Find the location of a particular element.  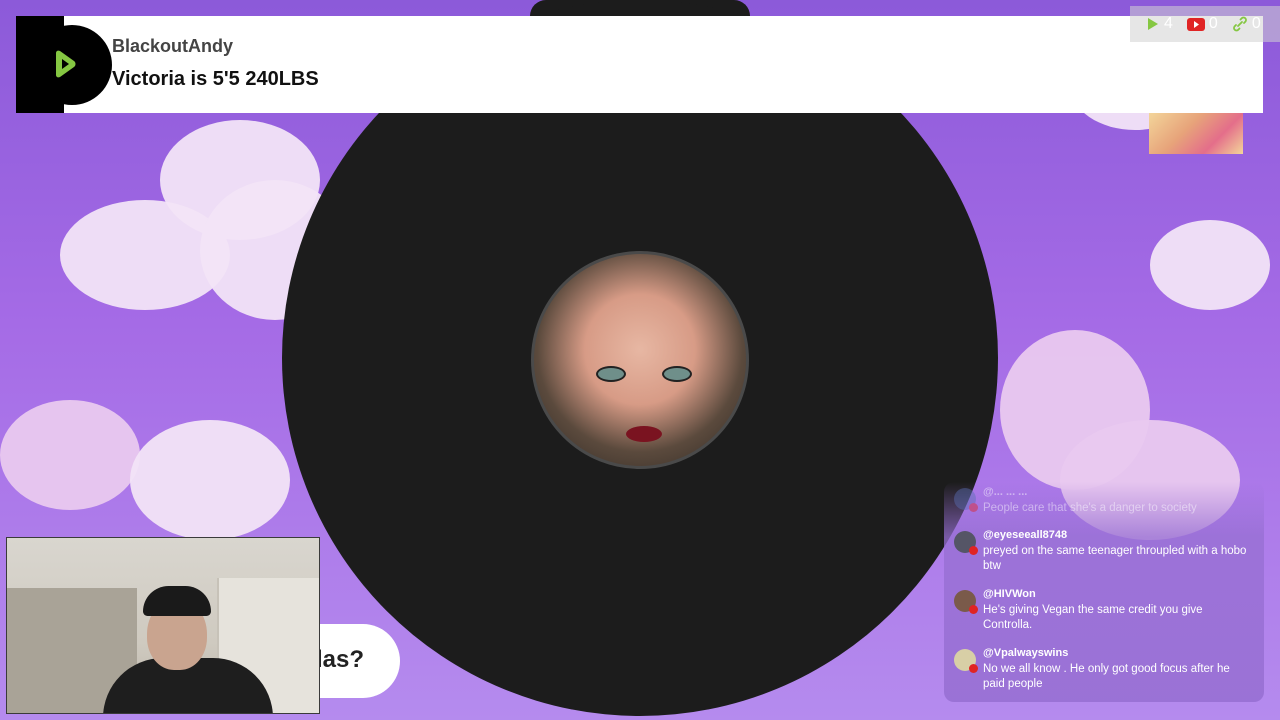

chat-highlight-banner: BlackoutAndy Victoria is 5'5 240LBS is located at coordinates (639, 64).